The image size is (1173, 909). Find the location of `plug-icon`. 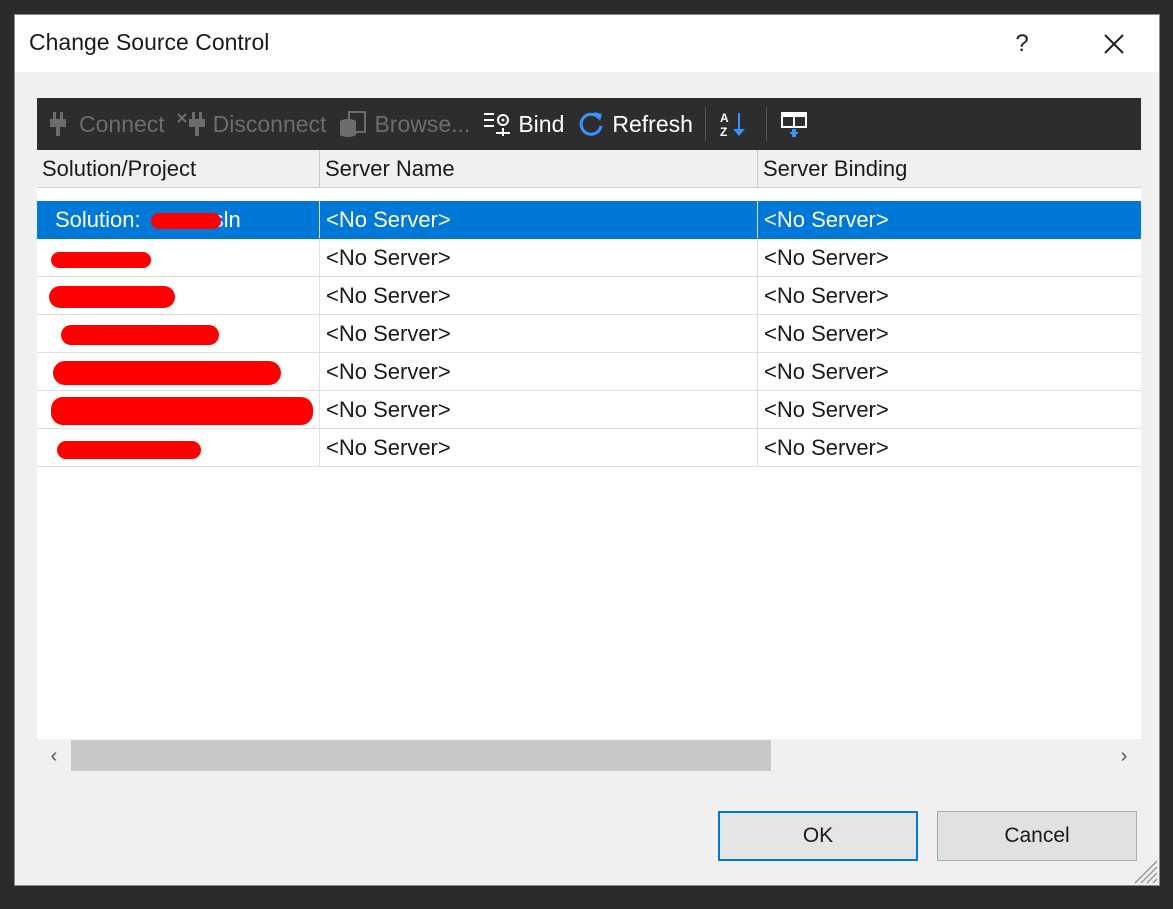

plug-icon is located at coordinates (58, 124).